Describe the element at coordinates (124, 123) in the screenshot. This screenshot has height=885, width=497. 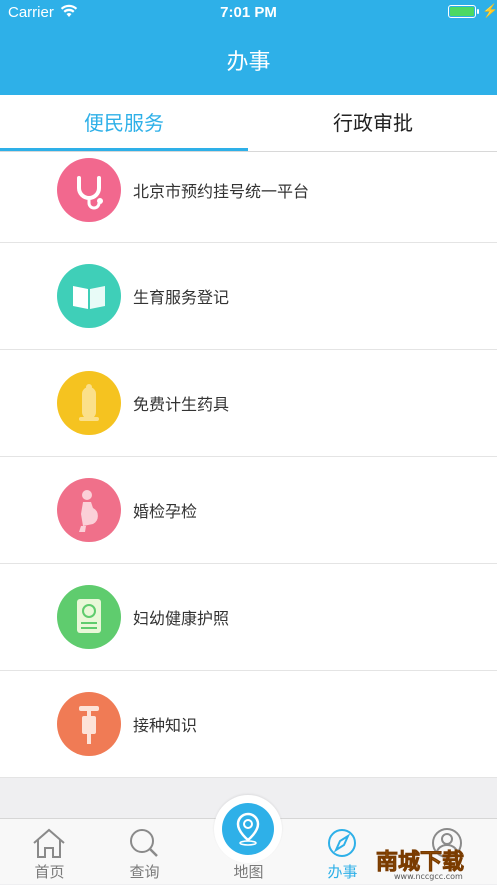
I see `tab-convenience-services: 便民服务` at that location.